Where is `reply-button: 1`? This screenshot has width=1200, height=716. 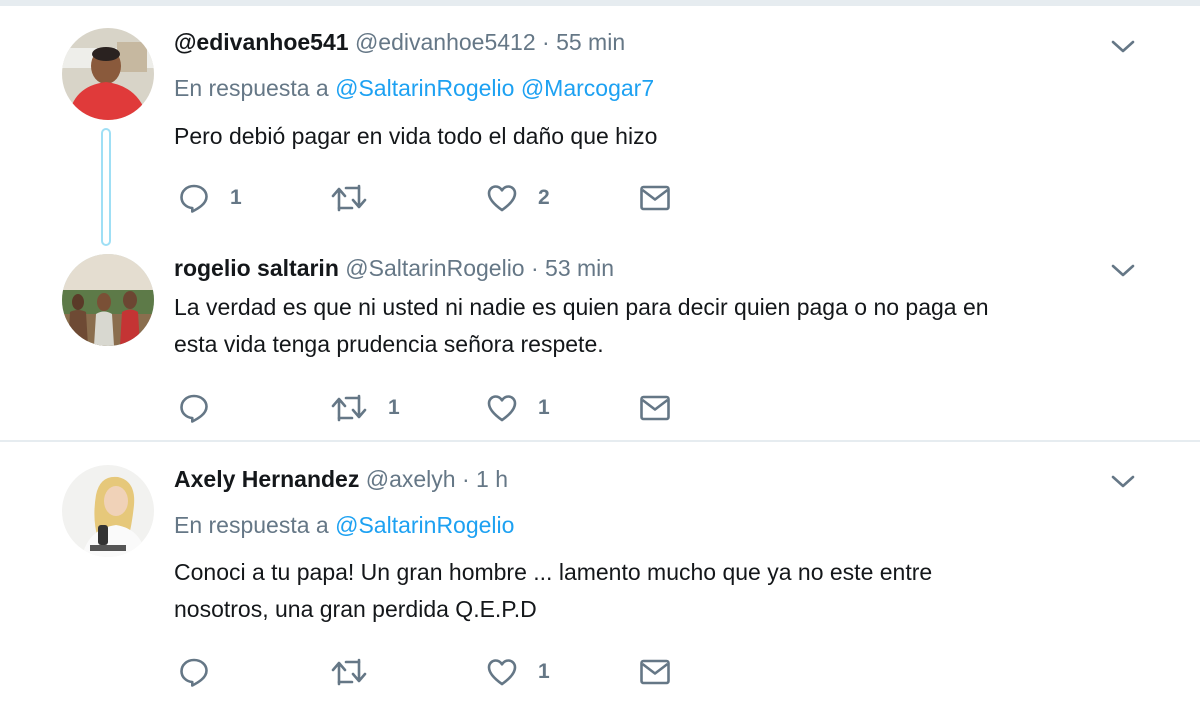
reply-button: 1 is located at coordinates (210, 198).